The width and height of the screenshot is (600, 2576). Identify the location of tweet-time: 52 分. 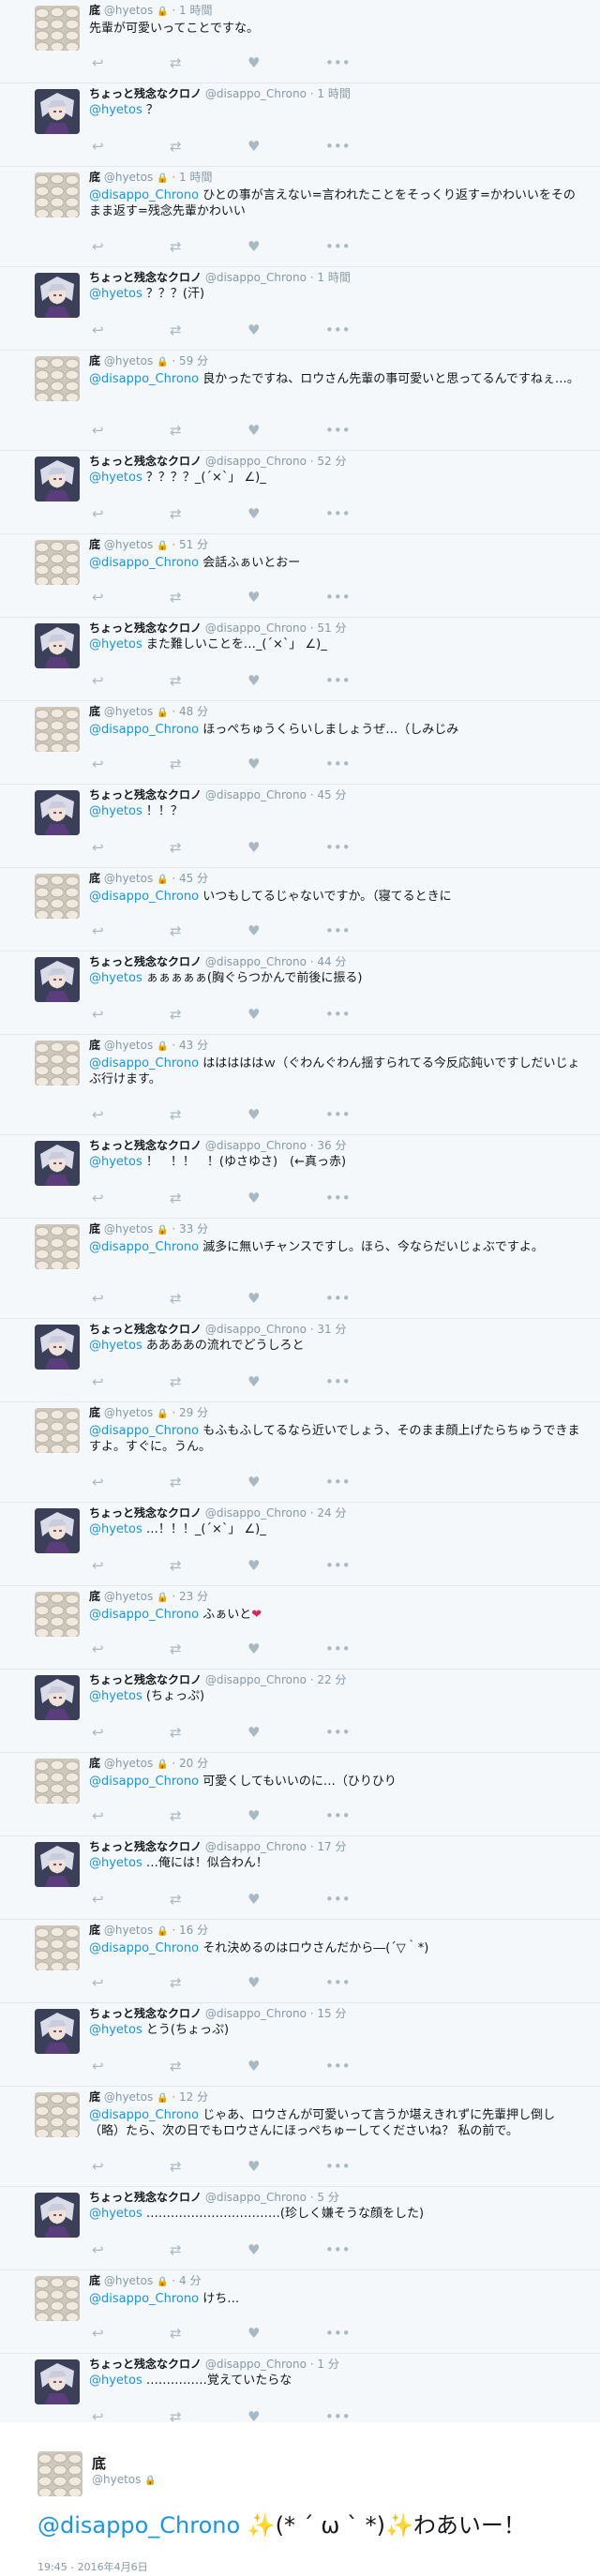
(331, 461).